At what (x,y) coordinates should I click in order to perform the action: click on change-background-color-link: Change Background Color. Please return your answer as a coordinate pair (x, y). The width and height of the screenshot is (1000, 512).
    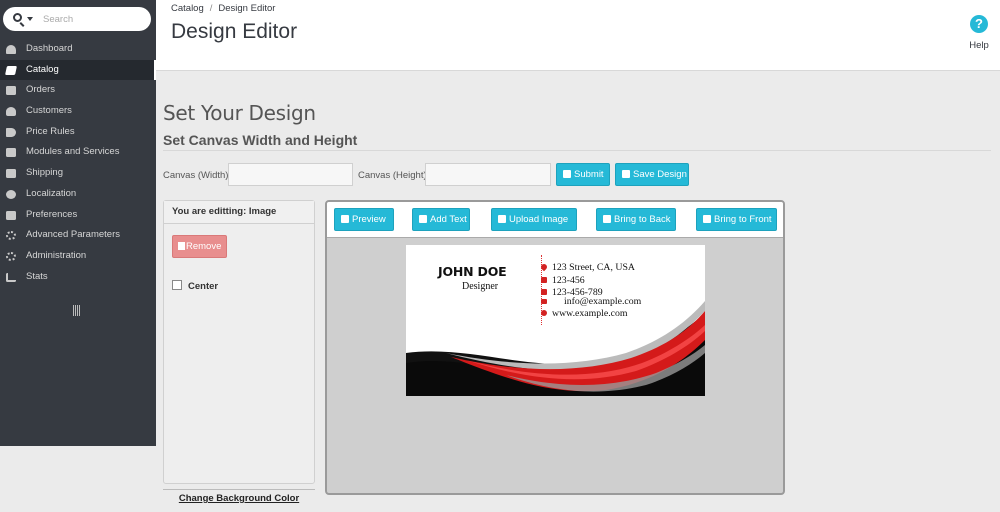
    Looking at the image, I should click on (239, 496).